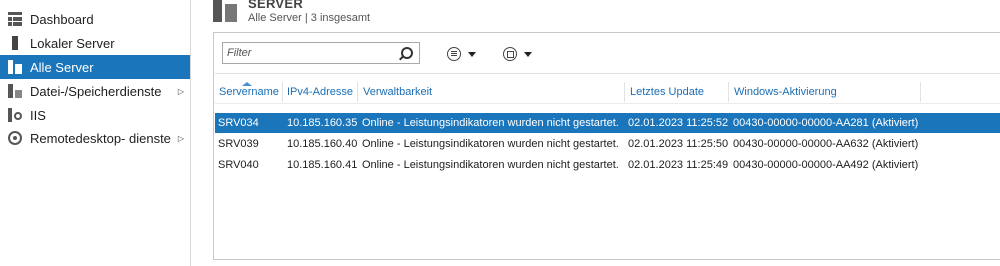  What do you see at coordinates (238, 123) in the screenshot?
I see `cell-servername: SRV034` at bounding box center [238, 123].